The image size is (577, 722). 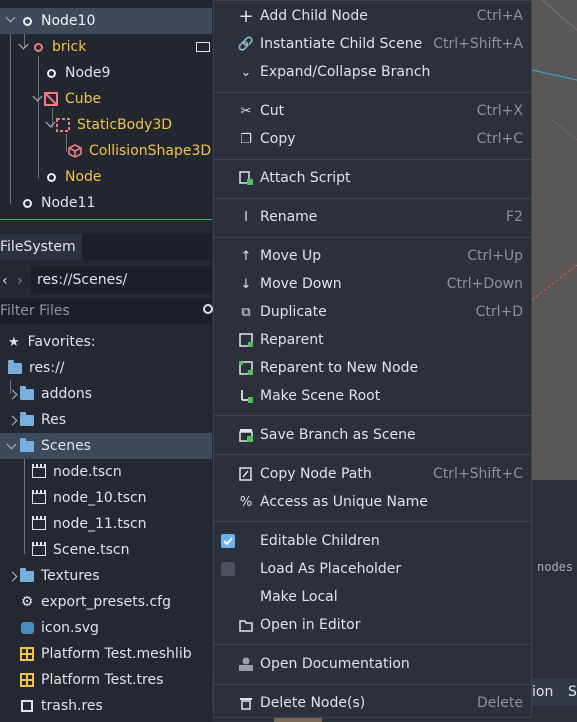 I want to click on tab-filesystem: FileSystem, so click(x=41, y=247).